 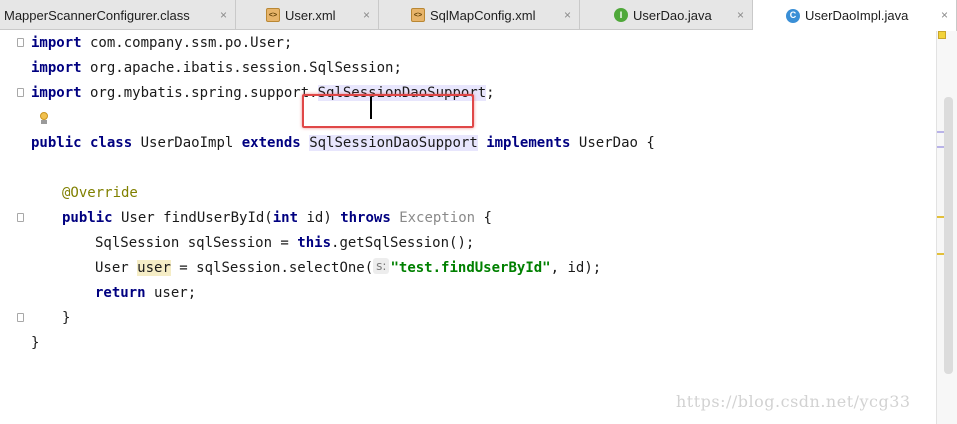 What do you see at coordinates (388, 111) in the screenshot?
I see `highlight-annotation-box` at bounding box center [388, 111].